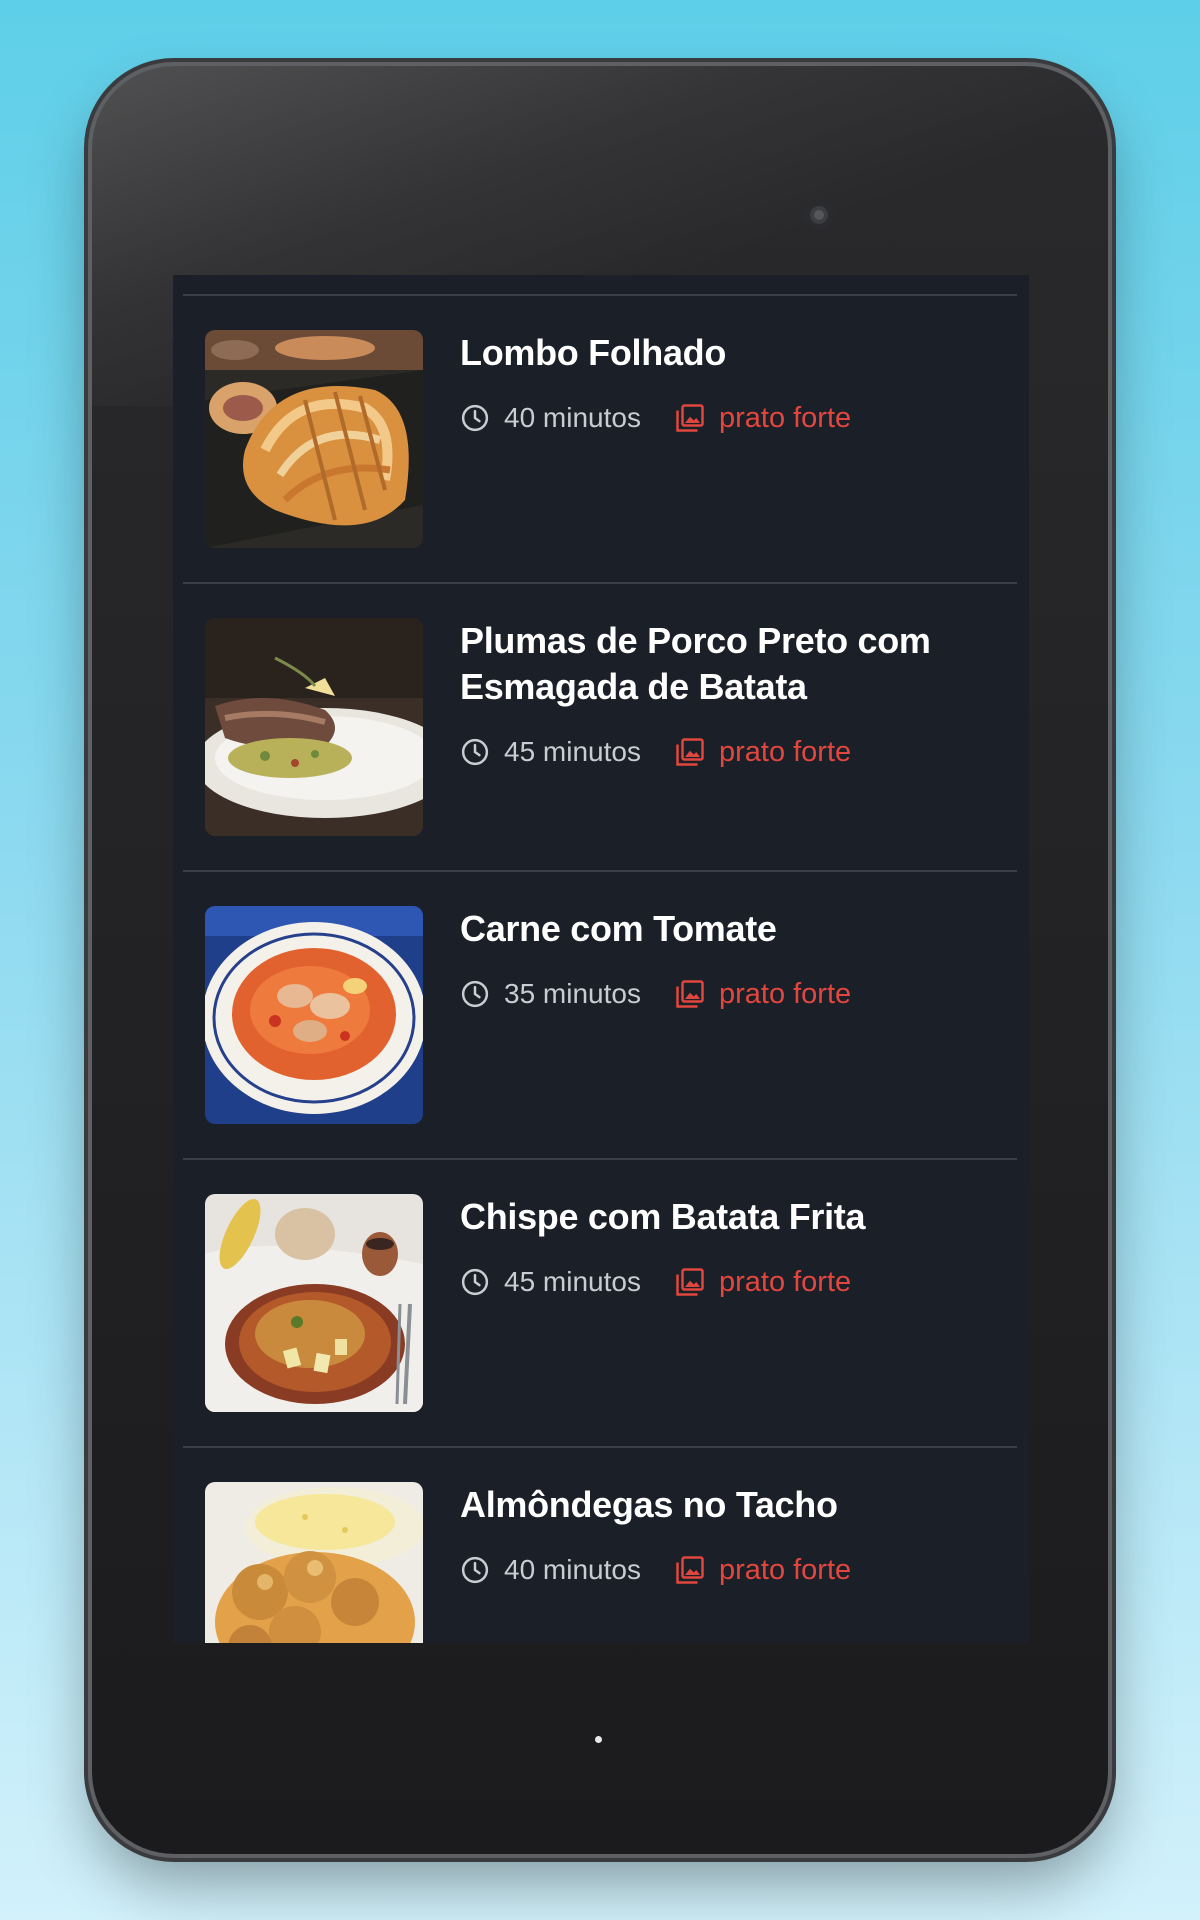  I want to click on recipe-title: Almôndegas no Tacho, so click(649, 1504).